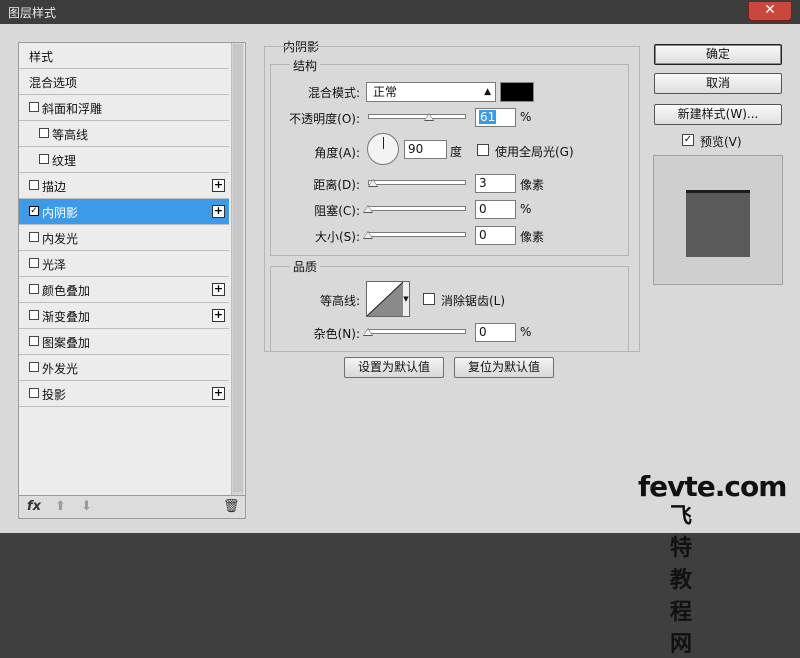  Describe the element at coordinates (712, 486) in the screenshot. I see `watermark-domain: fevte.com` at that location.